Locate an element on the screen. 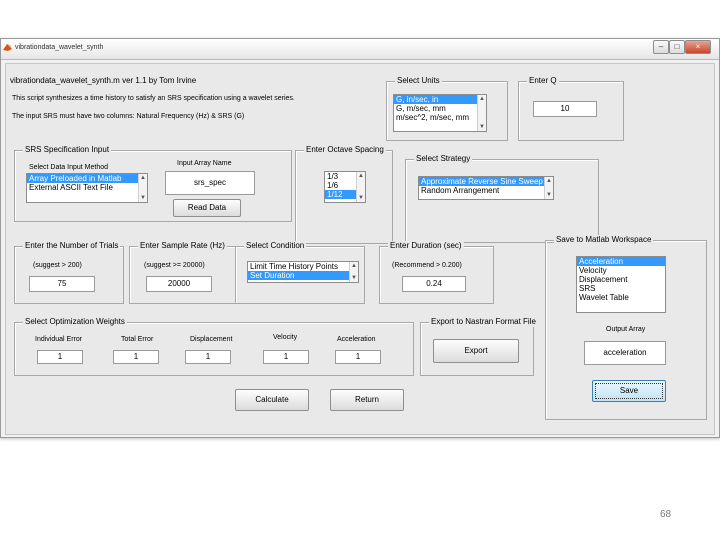 This screenshot has width=720, height=540. weight-label-velocity: Velocity is located at coordinates (285, 337).